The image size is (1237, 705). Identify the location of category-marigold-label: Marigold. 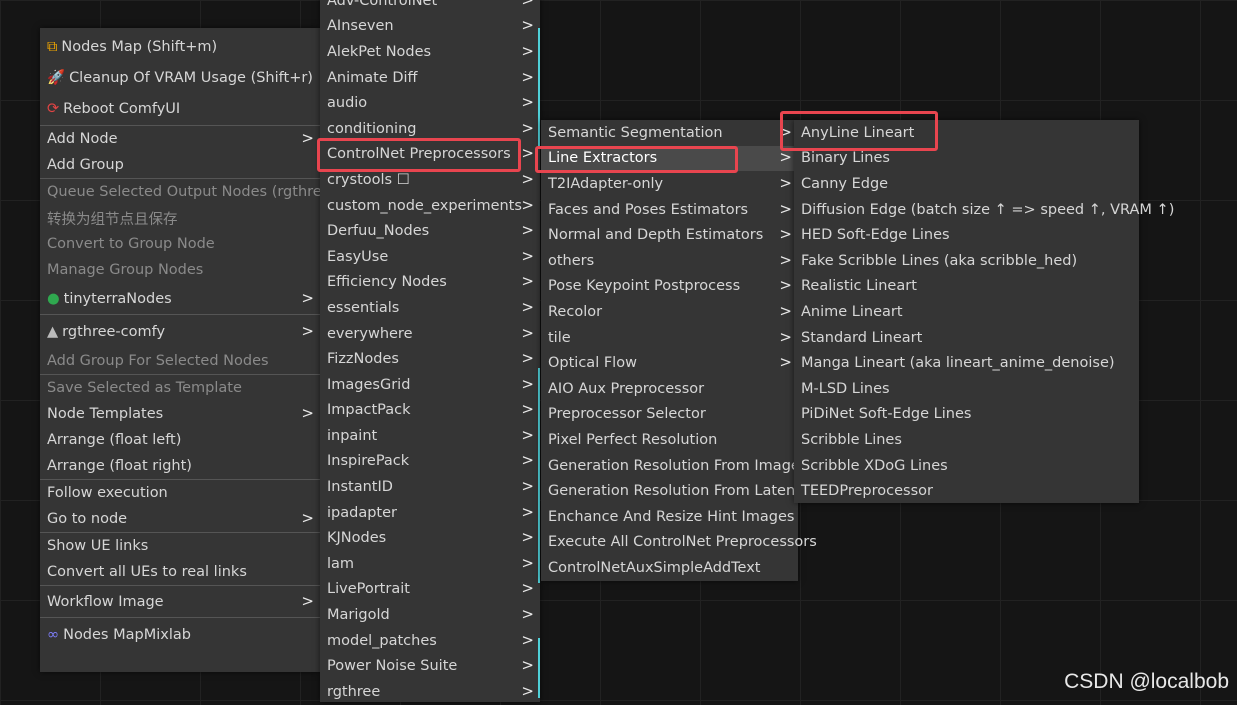
(358, 615).